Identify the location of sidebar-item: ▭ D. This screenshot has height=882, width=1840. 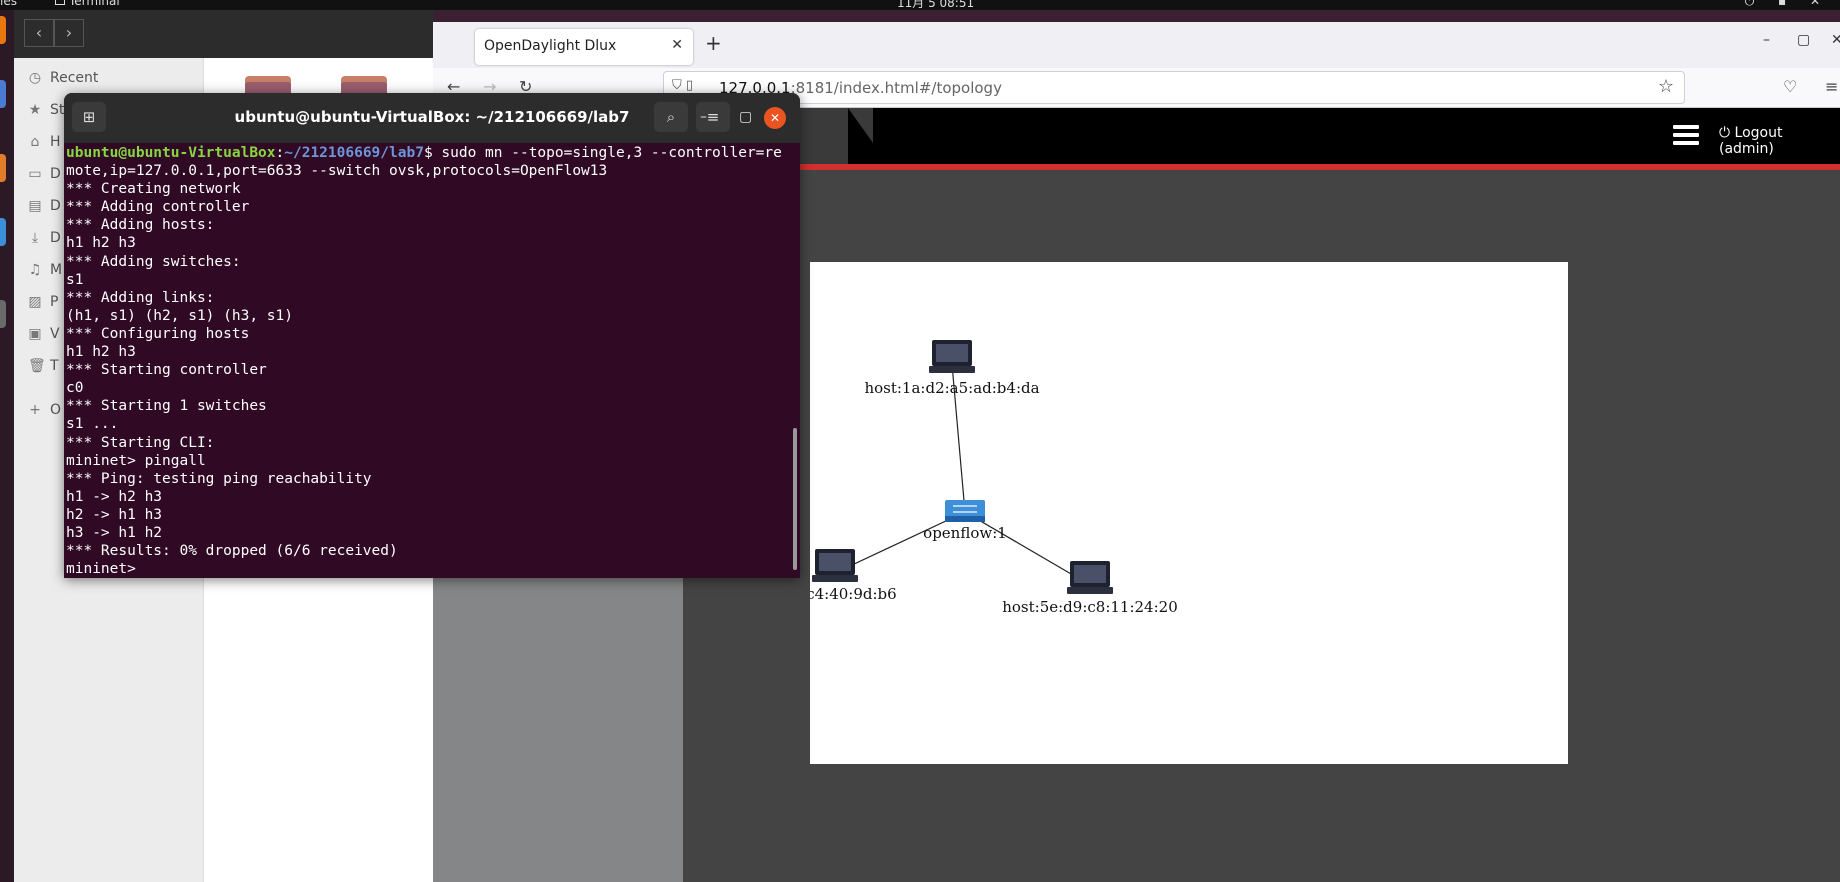
(44, 174).